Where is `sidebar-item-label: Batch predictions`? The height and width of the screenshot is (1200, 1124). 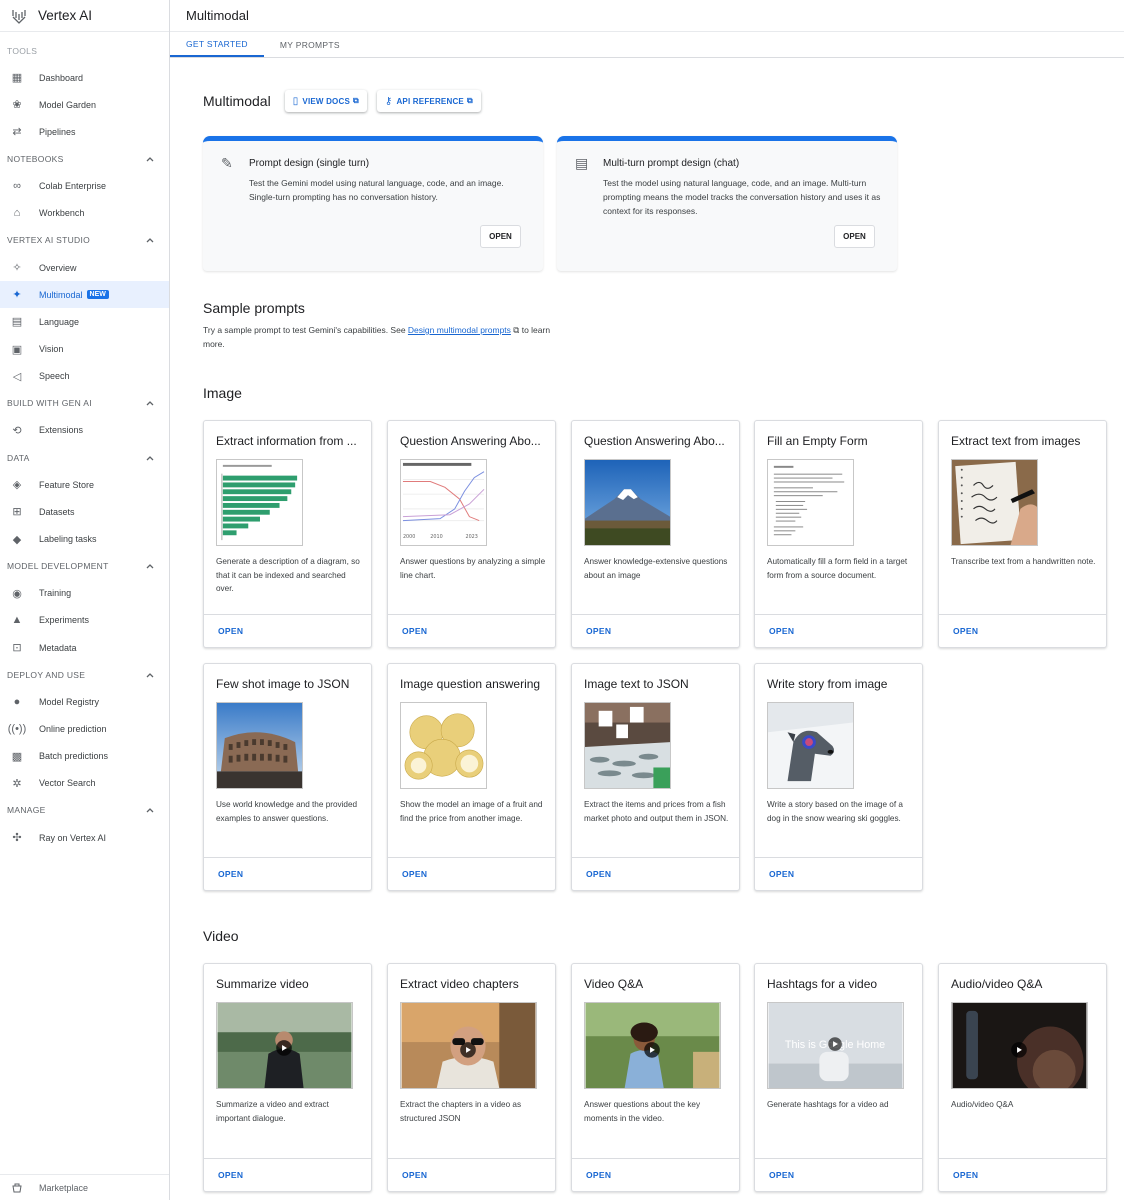 sidebar-item-label: Batch predictions is located at coordinates (74, 756).